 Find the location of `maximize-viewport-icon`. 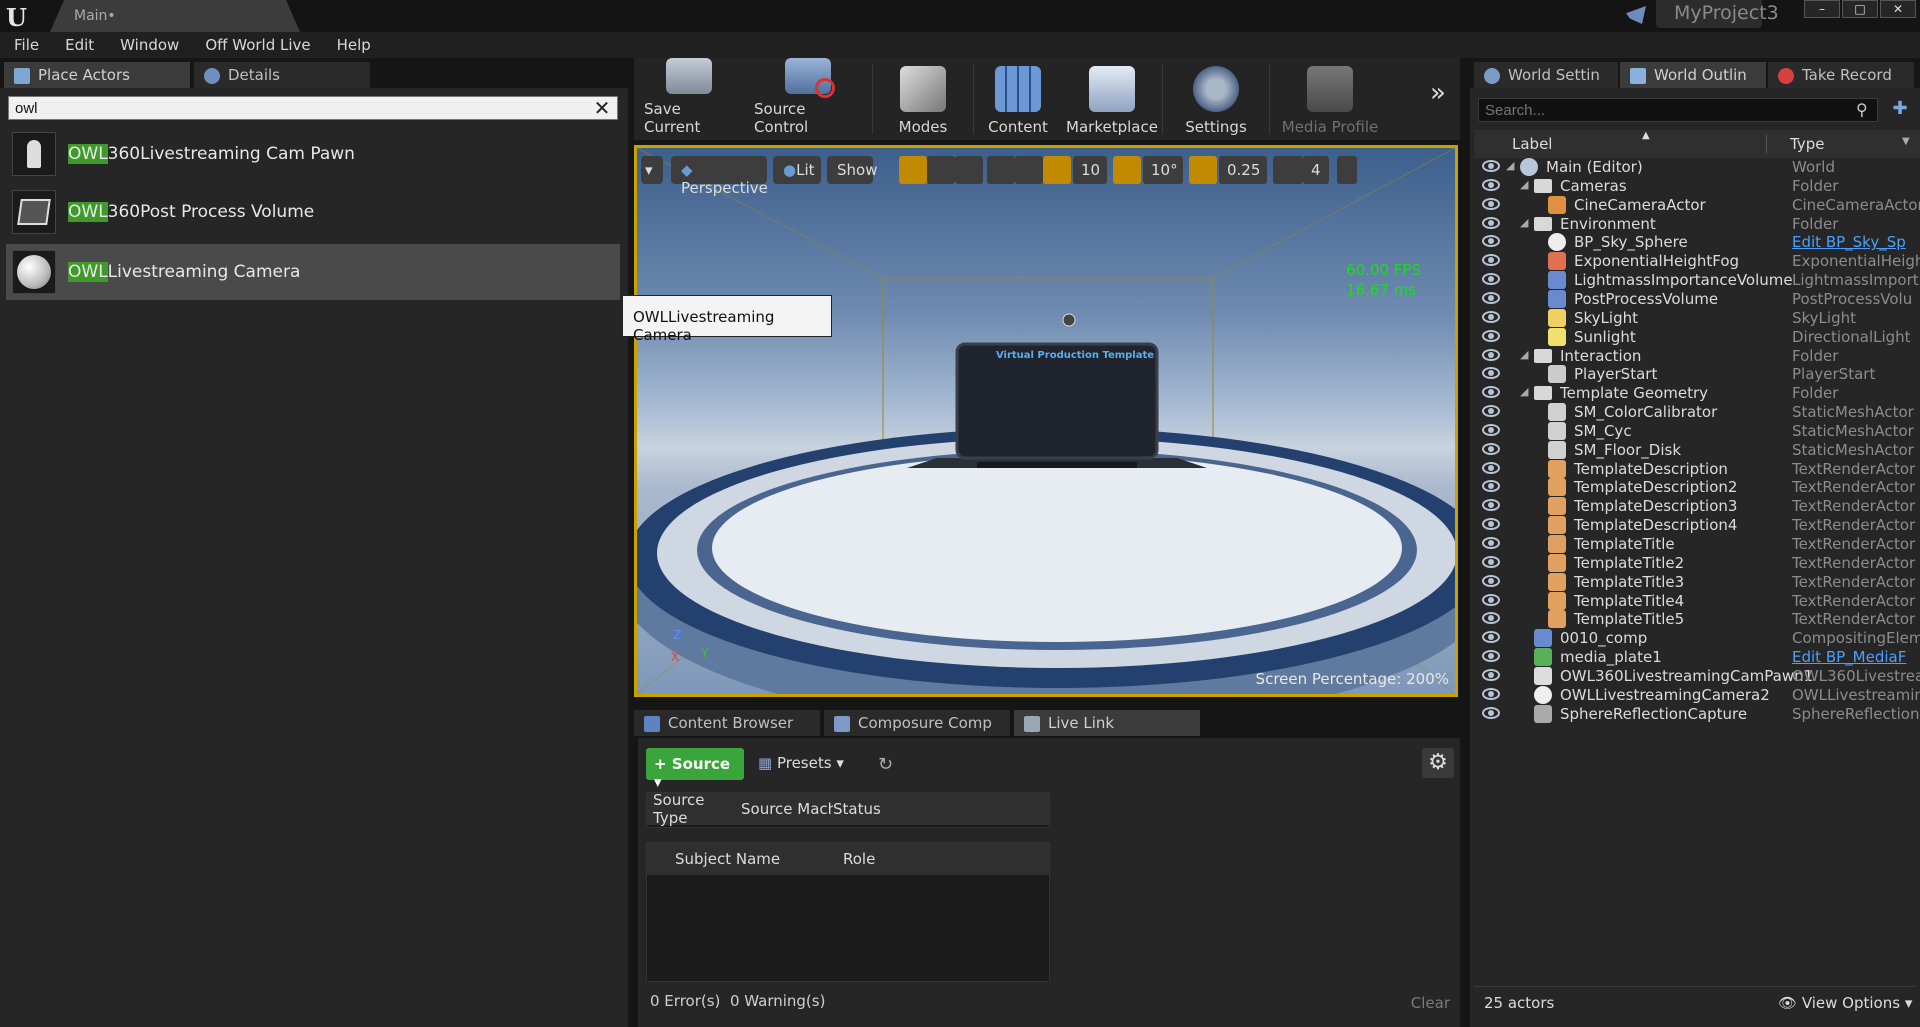

maximize-viewport-icon is located at coordinates (1347, 170).